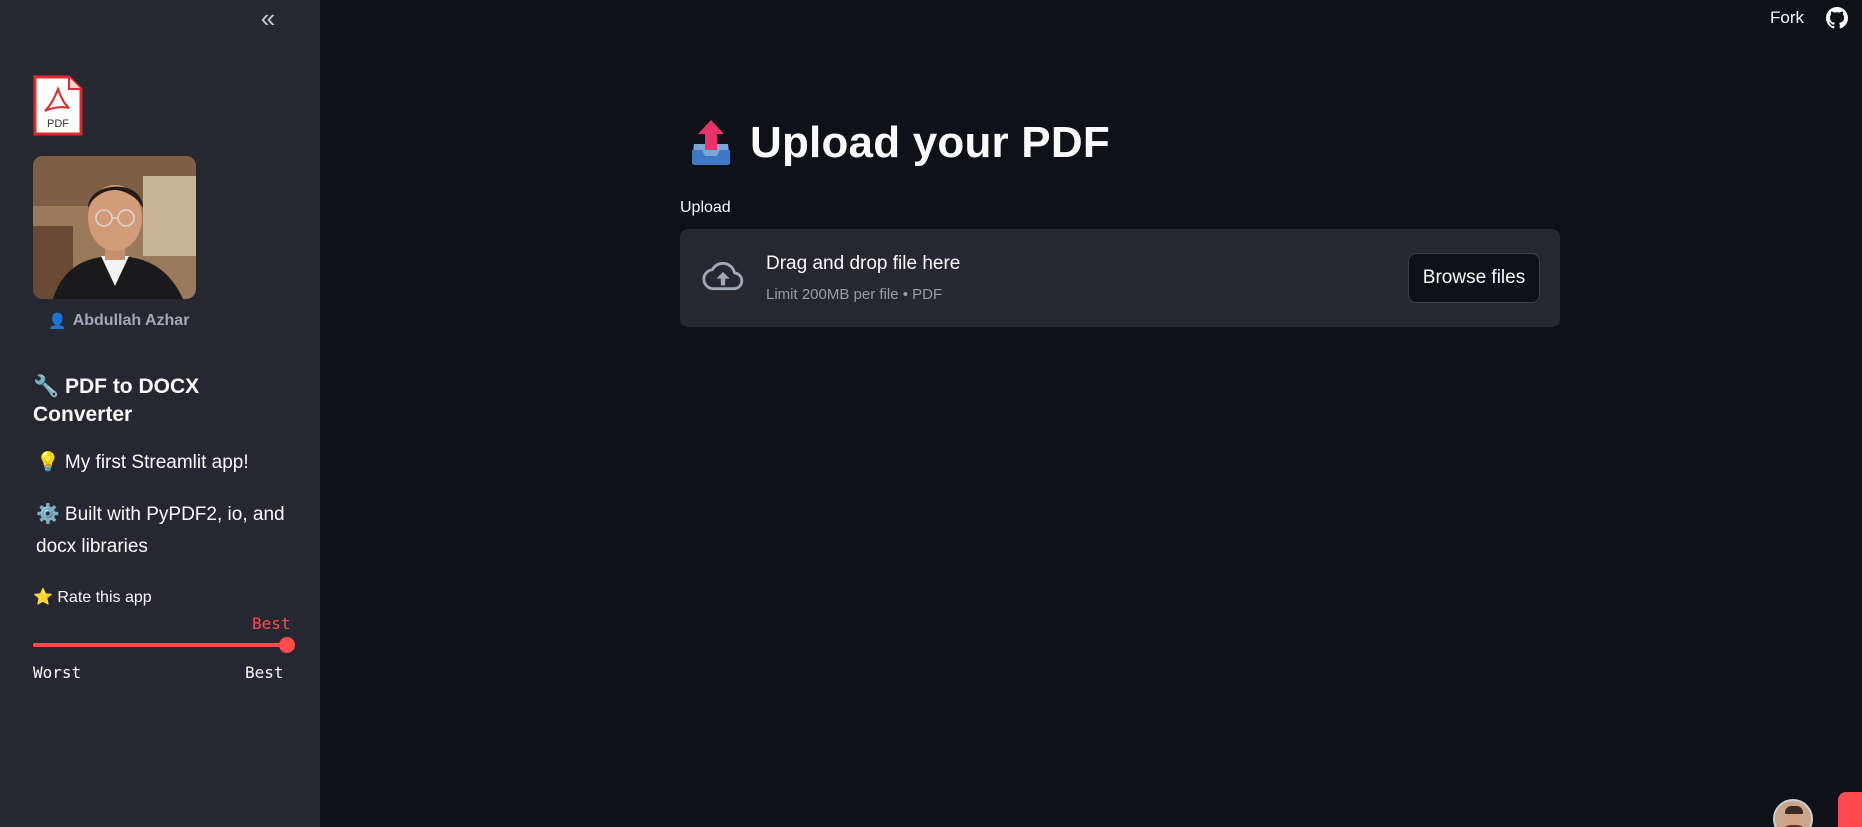 The height and width of the screenshot is (827, 1862). I want to click on rating-slider, so click(164, 645).